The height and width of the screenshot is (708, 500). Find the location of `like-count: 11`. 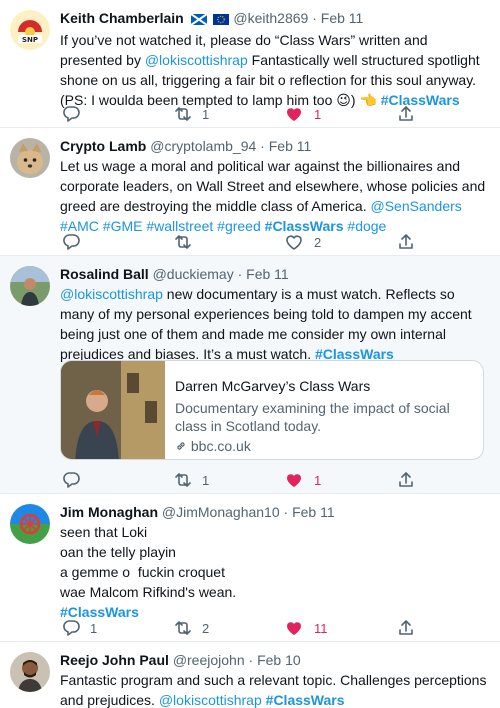

like-count: 11 is located at coordinates (321, 628).